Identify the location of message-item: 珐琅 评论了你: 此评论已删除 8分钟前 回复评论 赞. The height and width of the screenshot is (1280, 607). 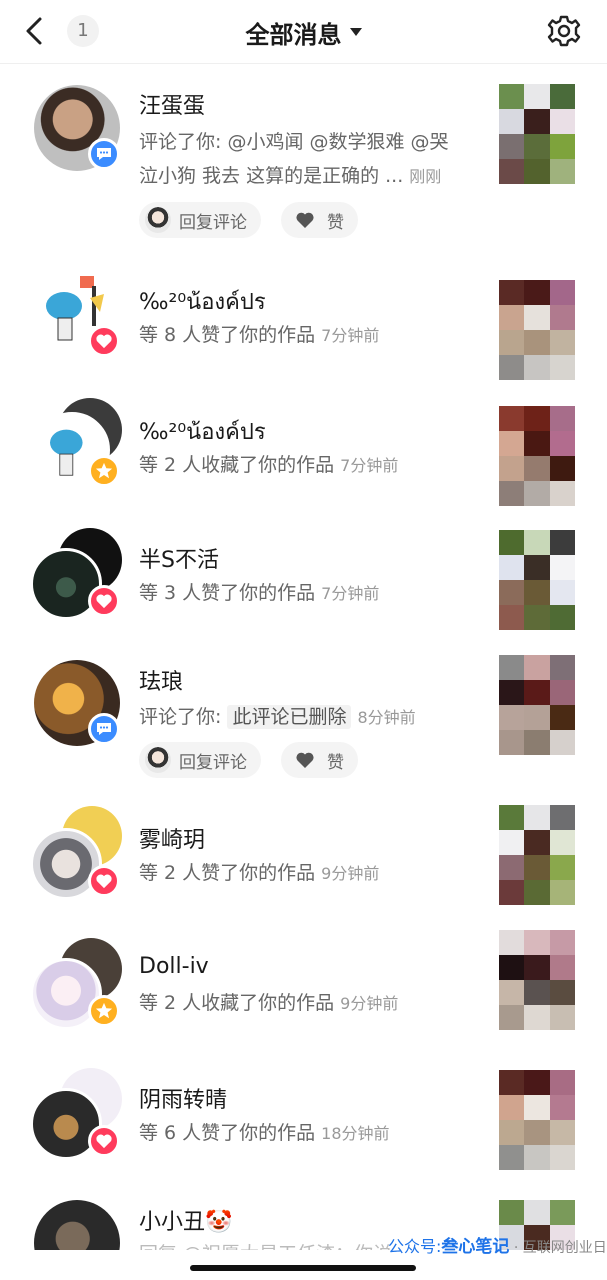
(303, 725).